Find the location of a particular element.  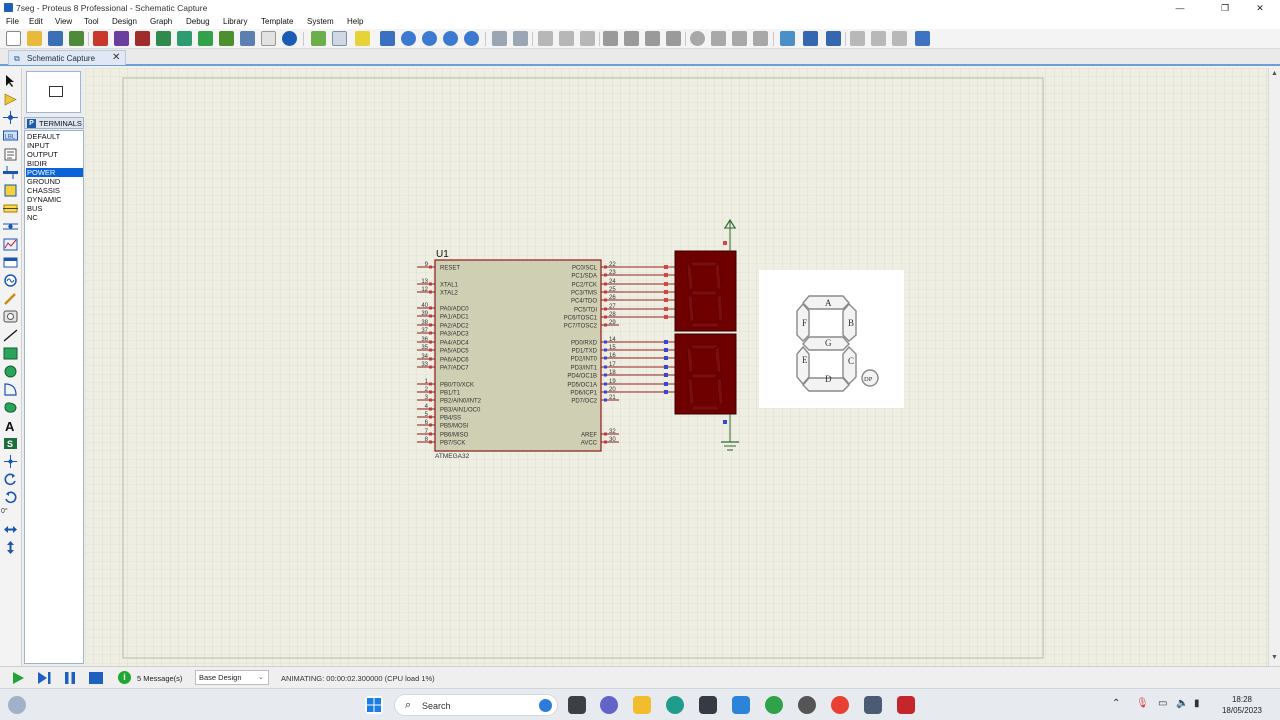

new-sheet-icon is located at coordinates (857, 38).